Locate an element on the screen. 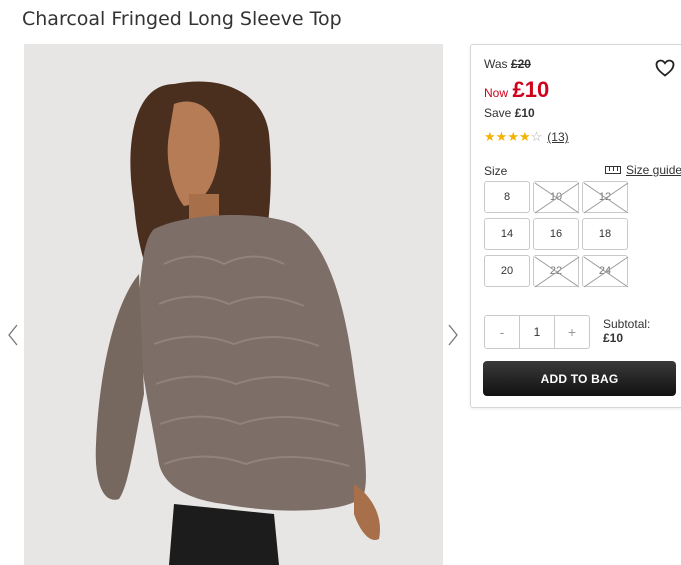 The height and width of the screenshot is (565, 681). size-option-label: 20 is located at coordinates (507, 271).